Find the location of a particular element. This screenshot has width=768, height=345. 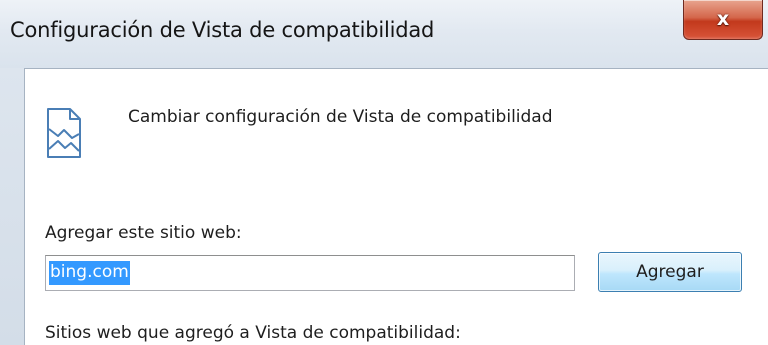

website-input: bing.com is located at coordinates (310, 273).